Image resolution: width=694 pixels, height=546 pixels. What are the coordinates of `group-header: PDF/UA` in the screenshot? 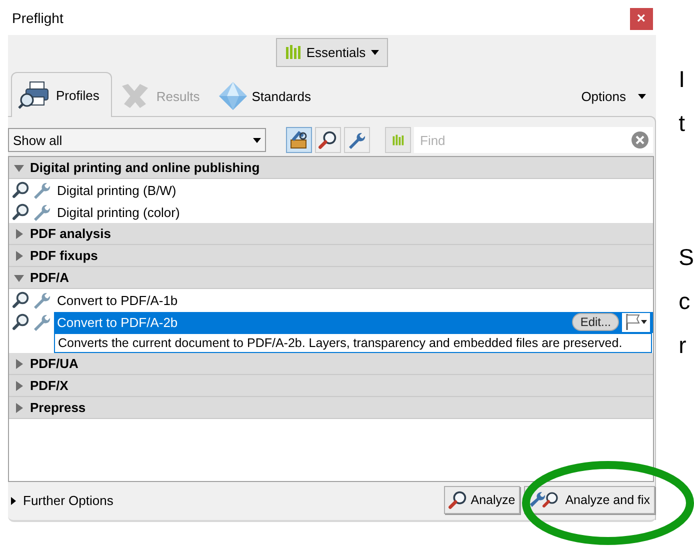 It's located at (331, 364).